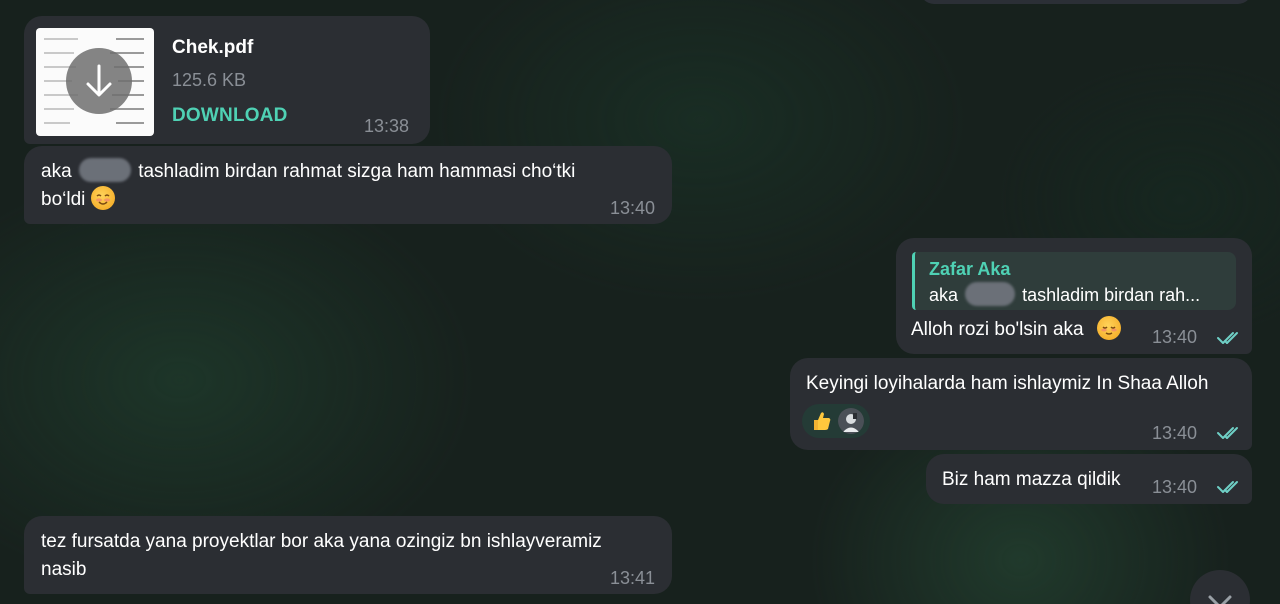  Describe the element at coordinates (1220, 587) in the screenshot. I see `scroll-to-bottom-button` at that location.